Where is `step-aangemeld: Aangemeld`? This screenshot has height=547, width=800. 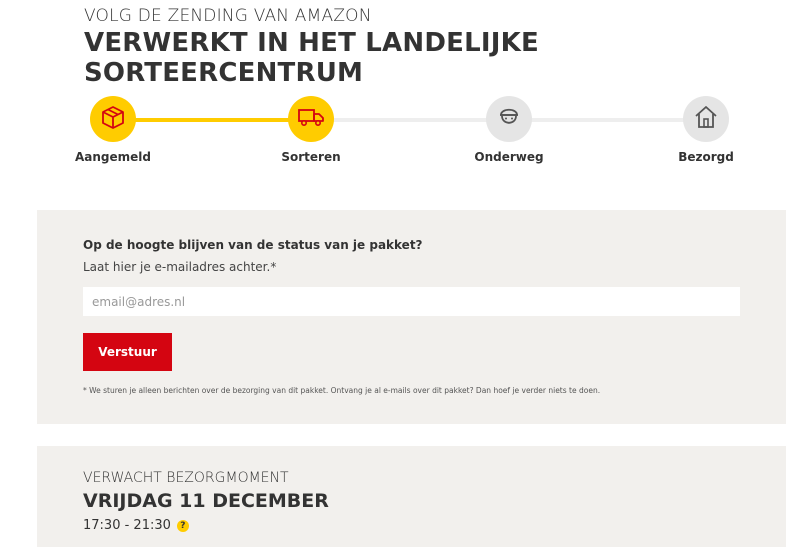 step-aangemeld: Aangemeld is located at coordinates (113, 130).